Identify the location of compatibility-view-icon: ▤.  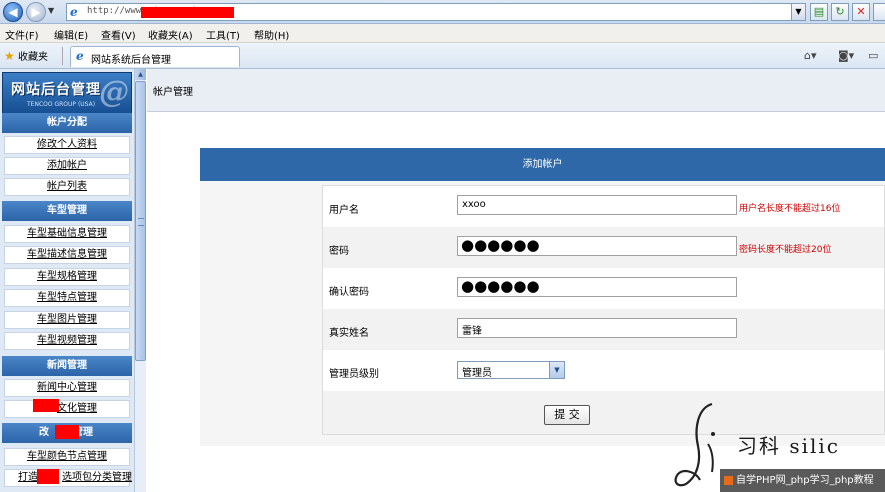
(819, 12).